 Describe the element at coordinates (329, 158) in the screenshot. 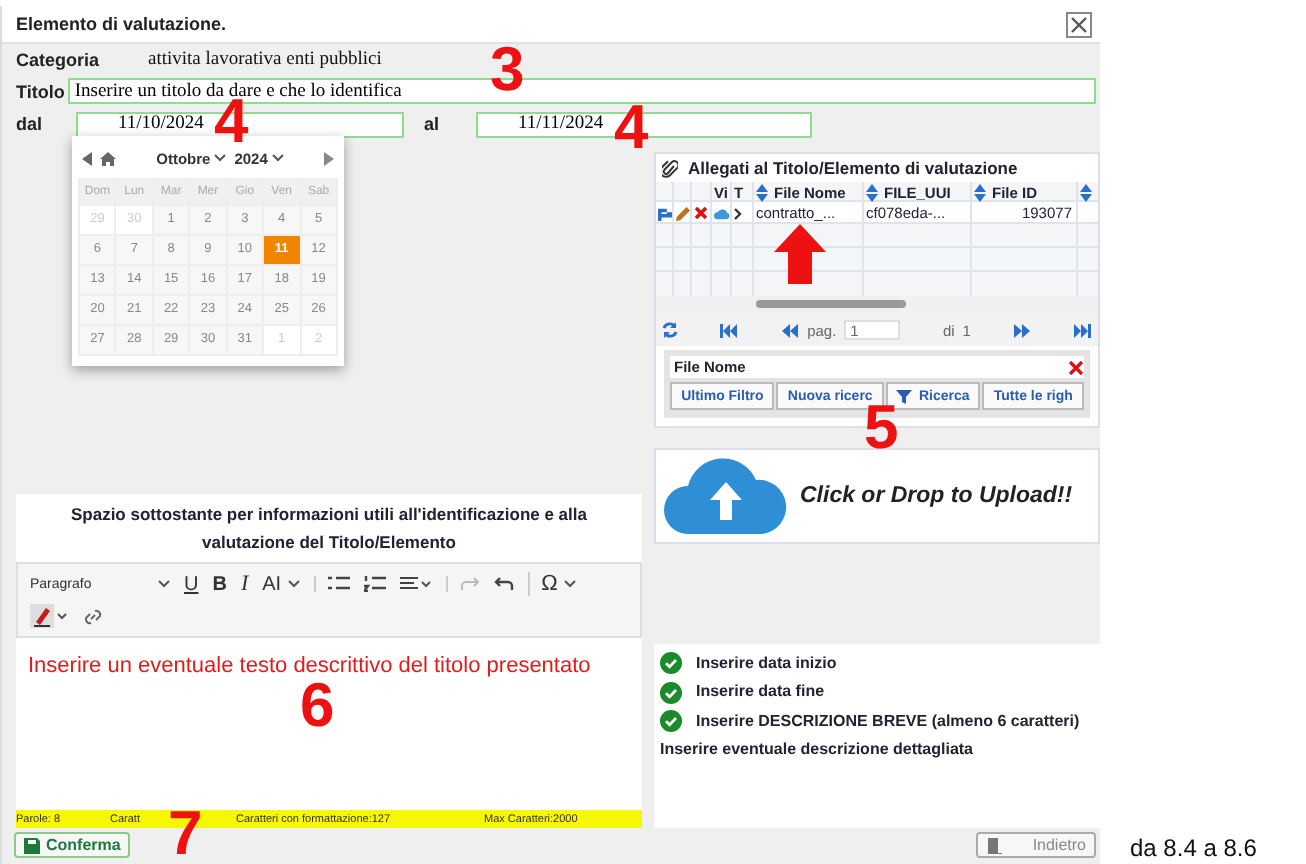

I see `next-month-icon` at that location.